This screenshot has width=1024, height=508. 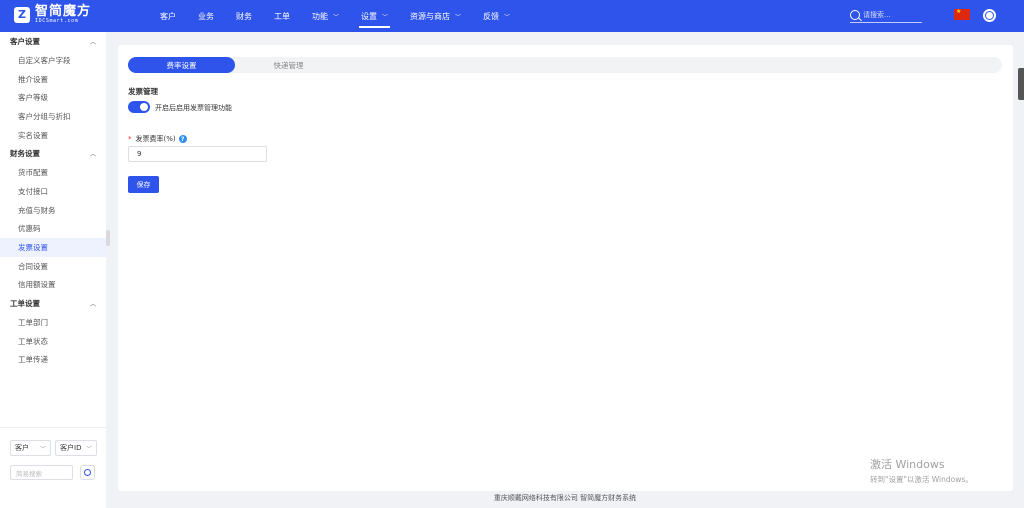 I want to click on side-handle, so click(x=1021, y=84).